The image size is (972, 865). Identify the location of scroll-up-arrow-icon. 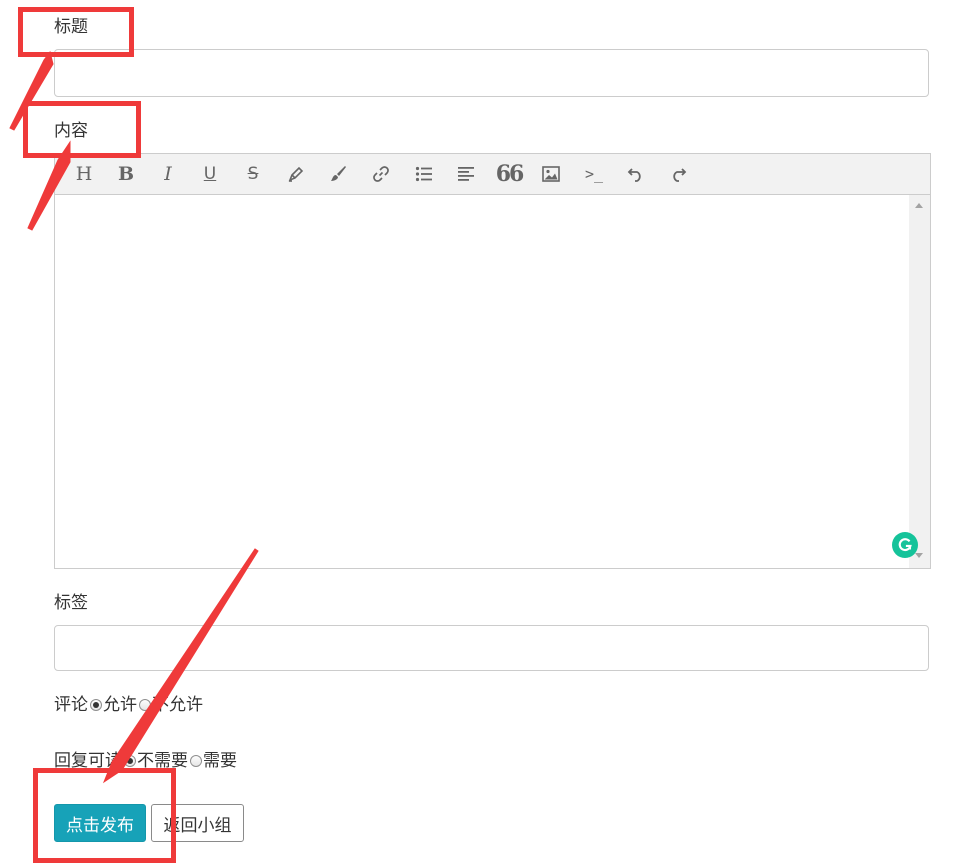
(919, 205).